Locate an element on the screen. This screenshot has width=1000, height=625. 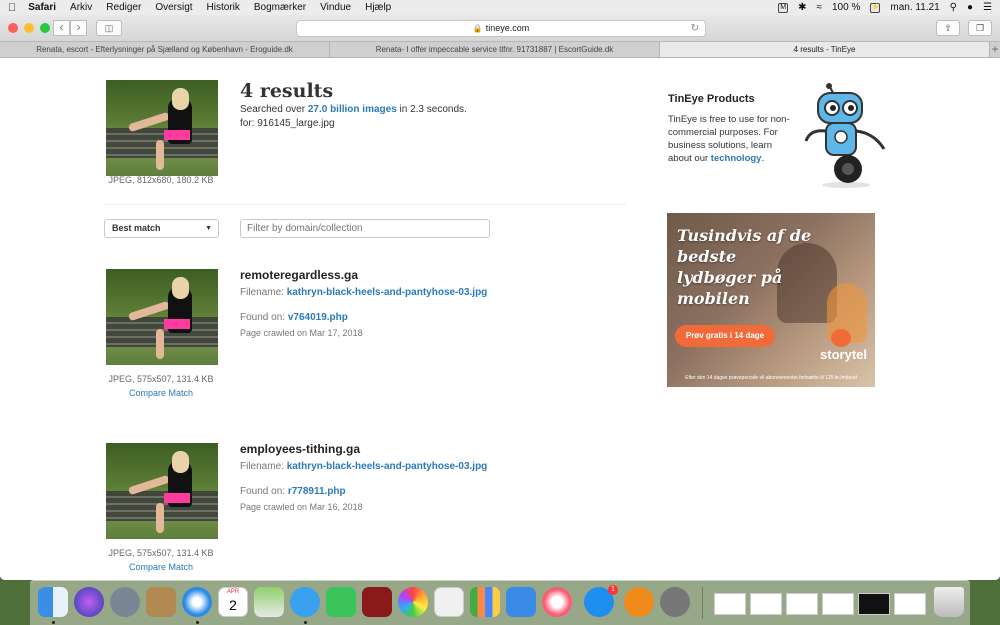
menu-oversigt: Oversigt is located at coordinates (173, 7).